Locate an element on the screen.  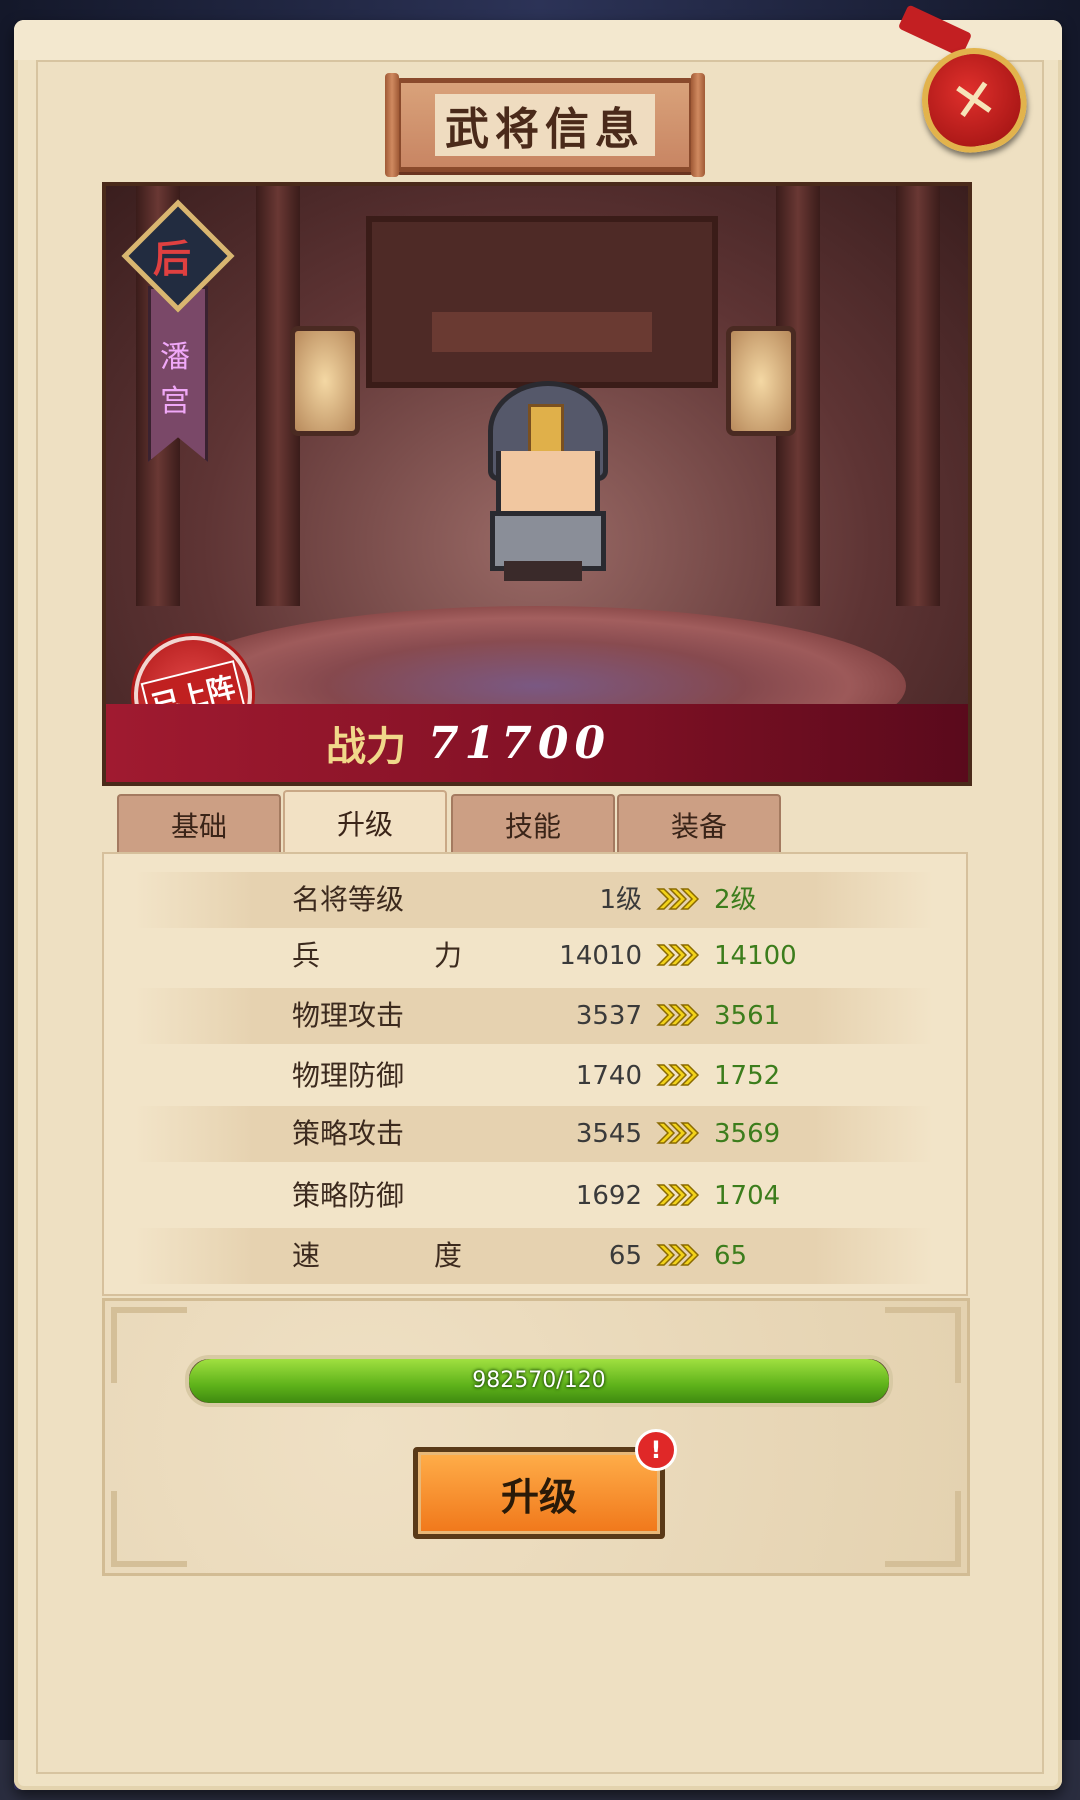
stat-current: 14010 is located at coordinates (600, 956).